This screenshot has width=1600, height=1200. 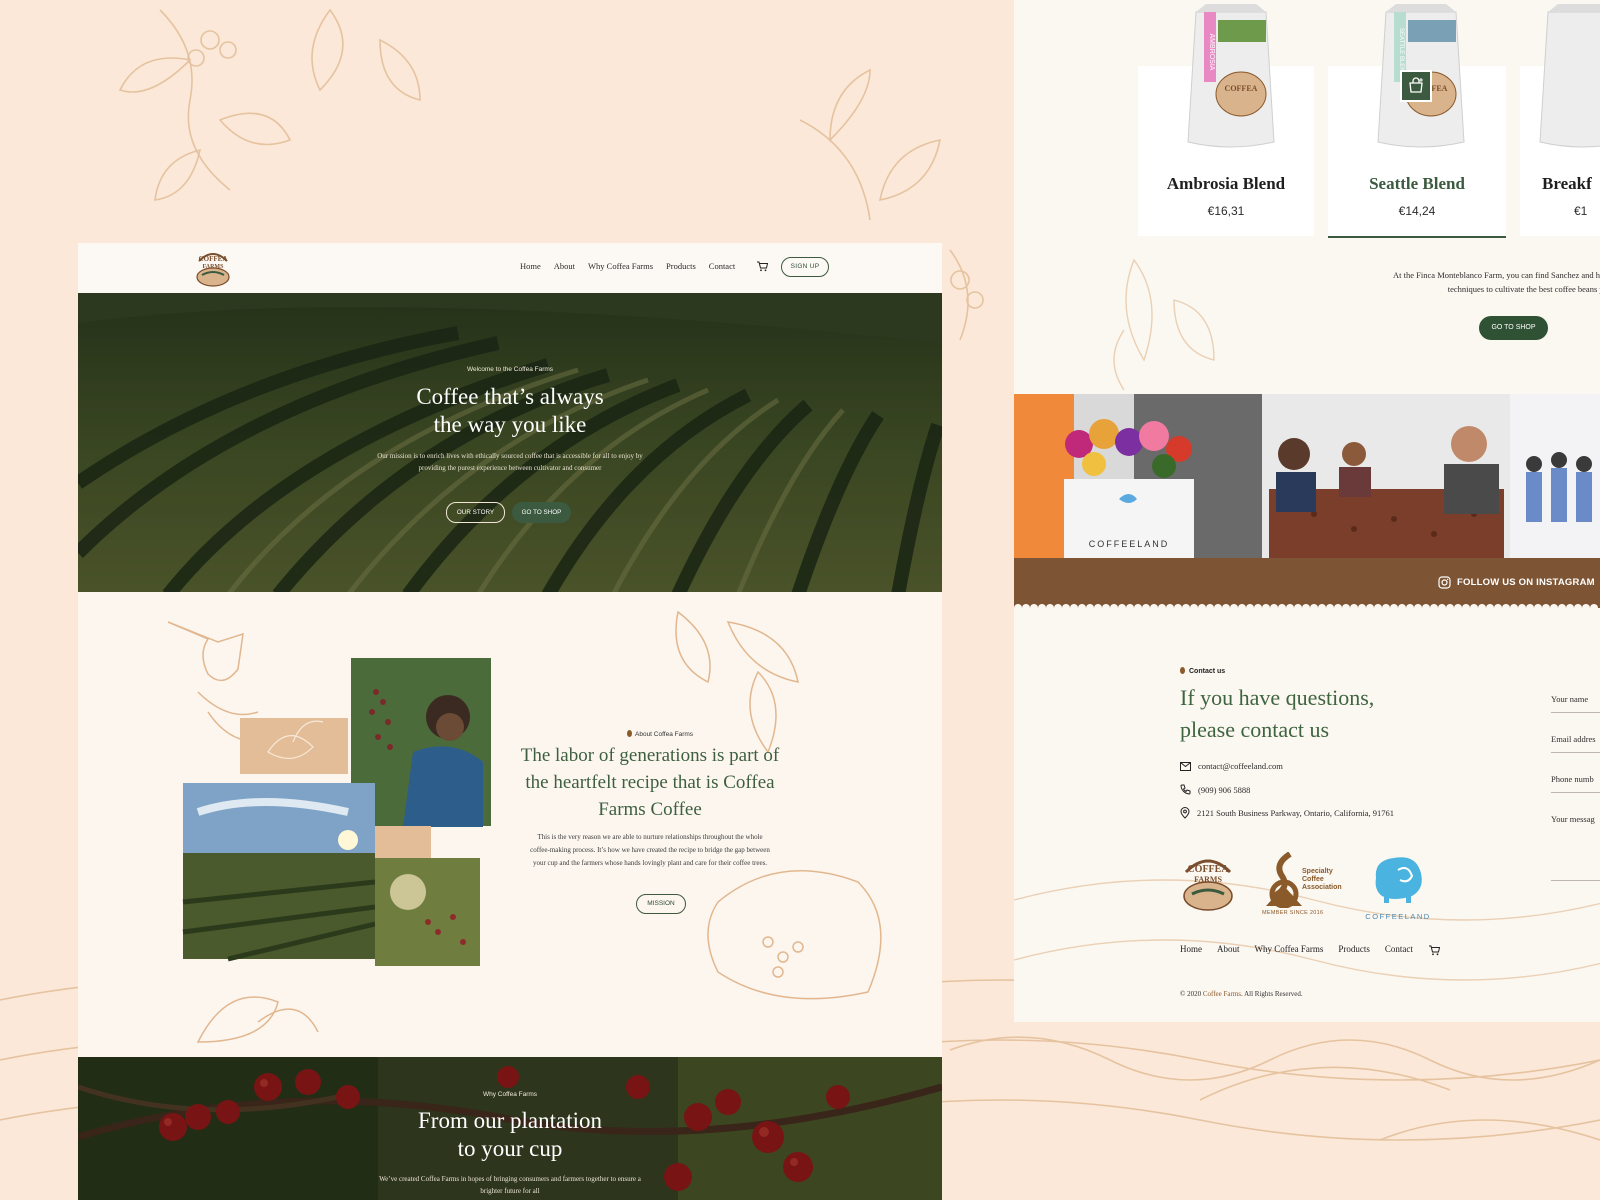 I want to click on why-title: From our plantation to your cup, so click(x=510, y=1135).